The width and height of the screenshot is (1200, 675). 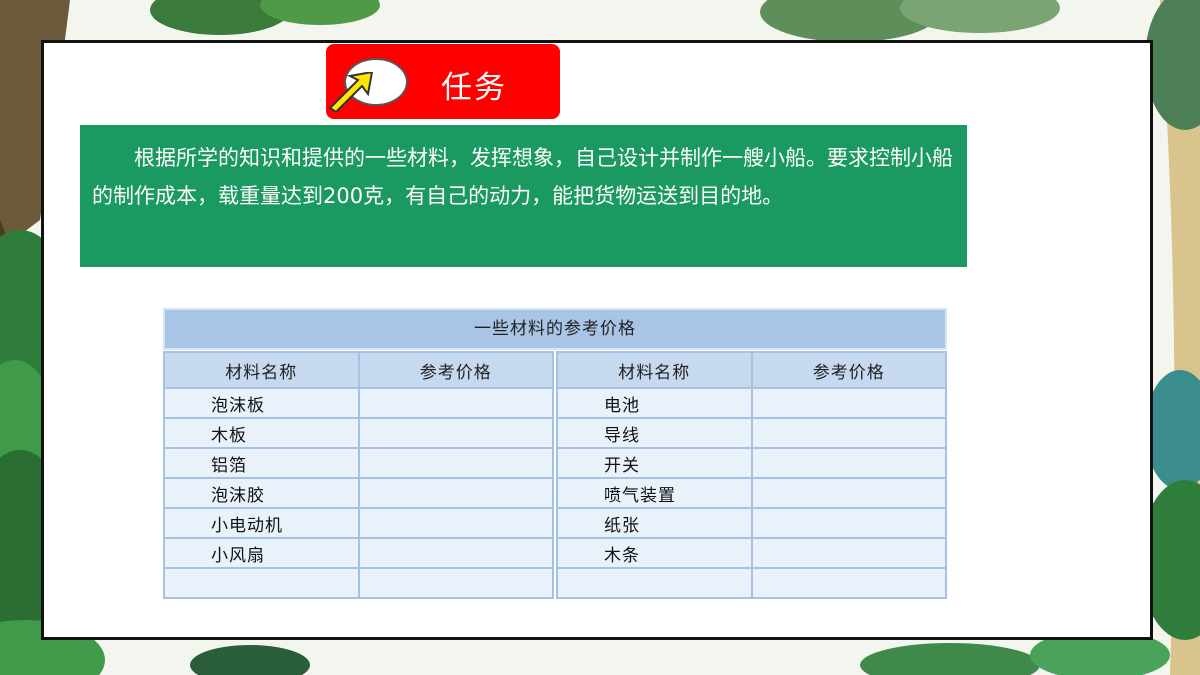 I want to click on arrow-icon, so click(x=351, y=92).